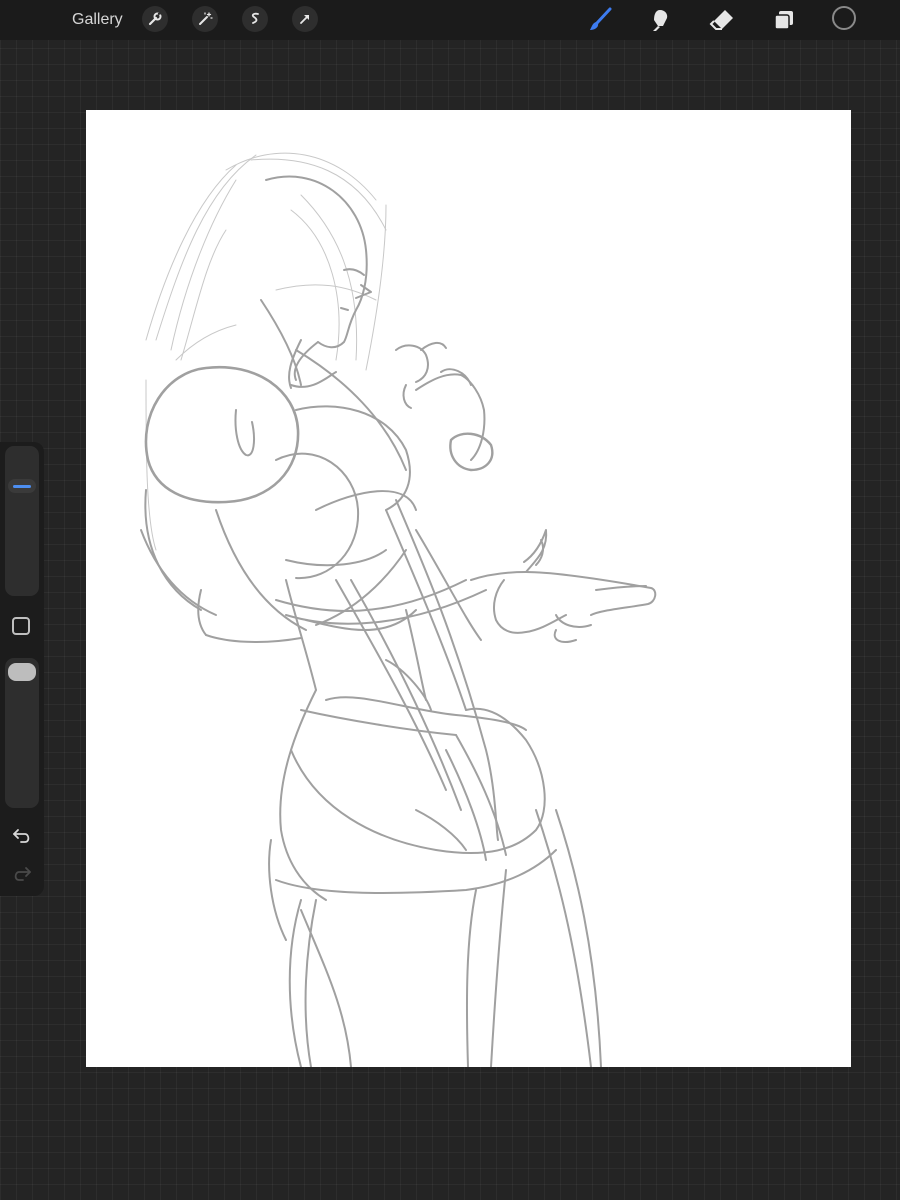 Image resolution: width=900 pixels, height=1200 pixels. I want to click on opacity-slider, so click(22, 733).